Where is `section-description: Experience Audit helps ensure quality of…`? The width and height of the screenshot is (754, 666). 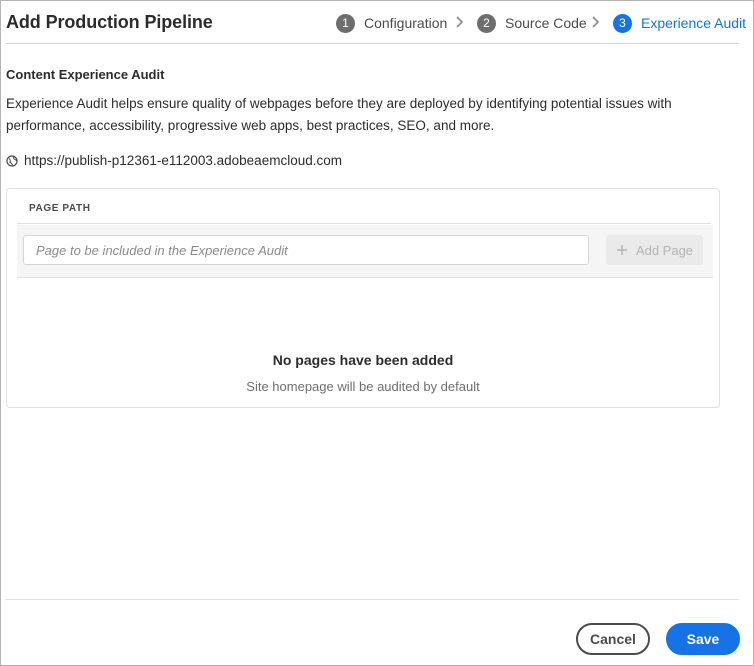
section-description: Experience Audit helps ensure quality of… is located at coordinates (339, 114).